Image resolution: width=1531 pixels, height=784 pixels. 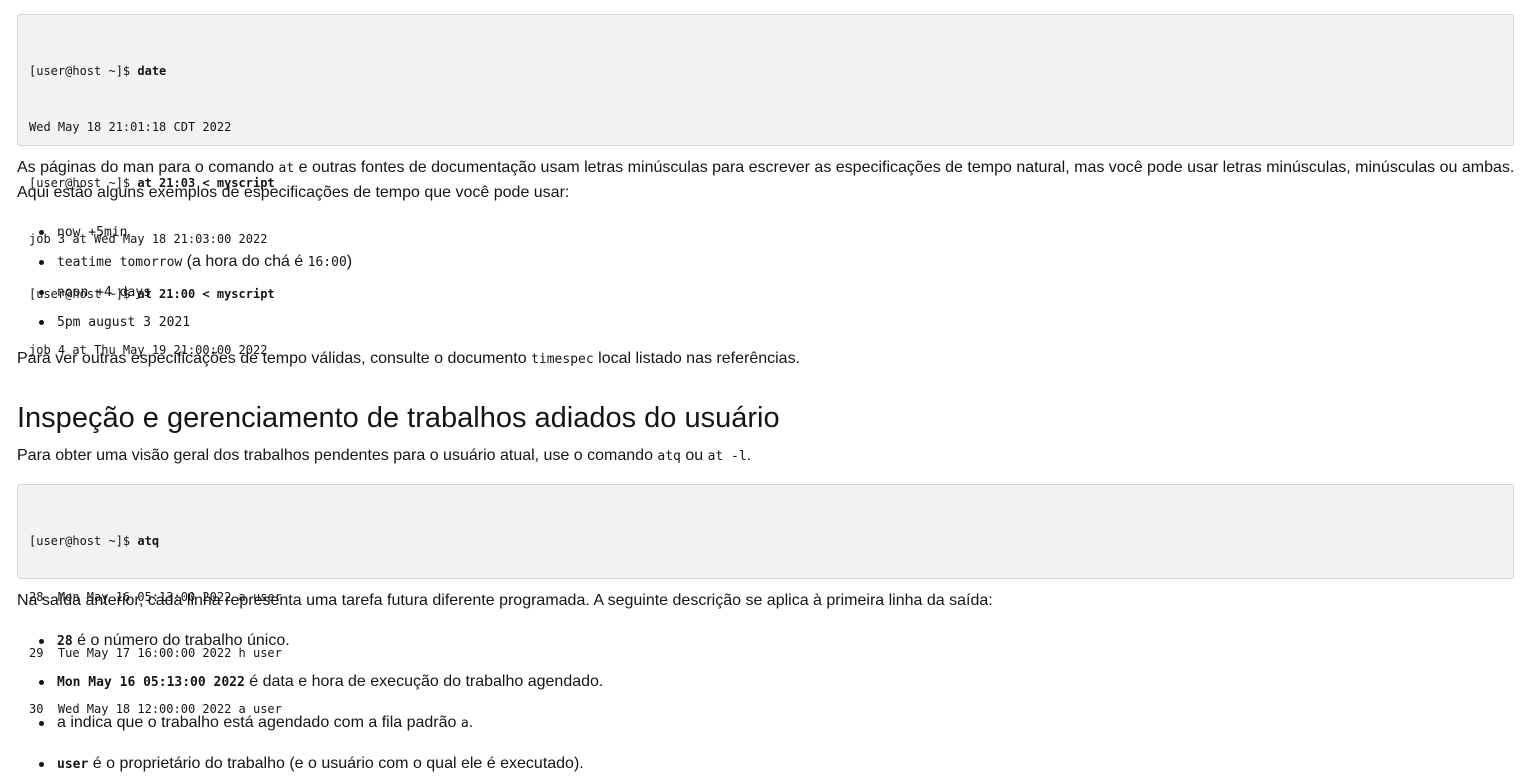 I want to click on list-item: now +5min, so click(x=184, y=232).